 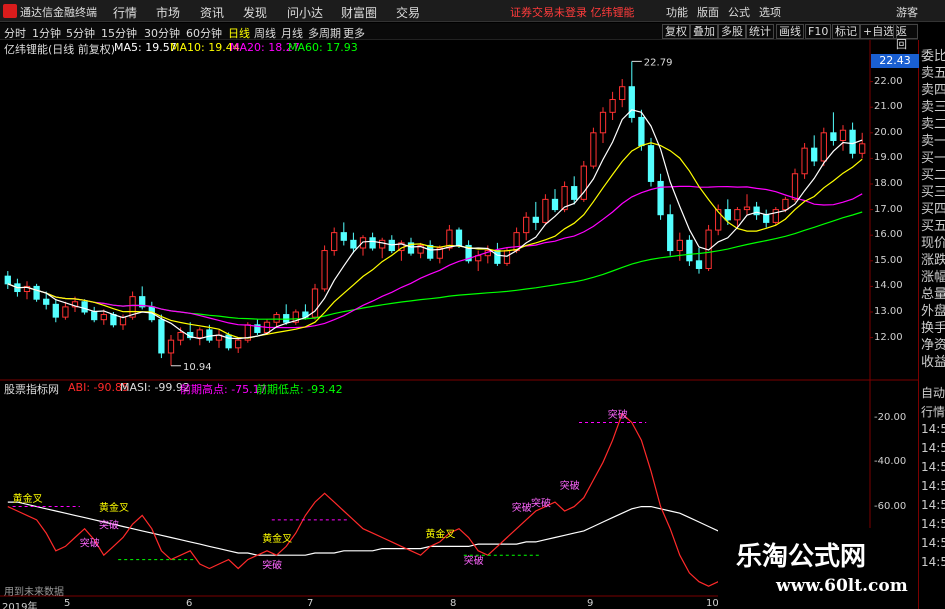 What do you see at coordinates (10, 11) in the screenshot?
I see `app-logo-icon` at bounding box center [10, 11].